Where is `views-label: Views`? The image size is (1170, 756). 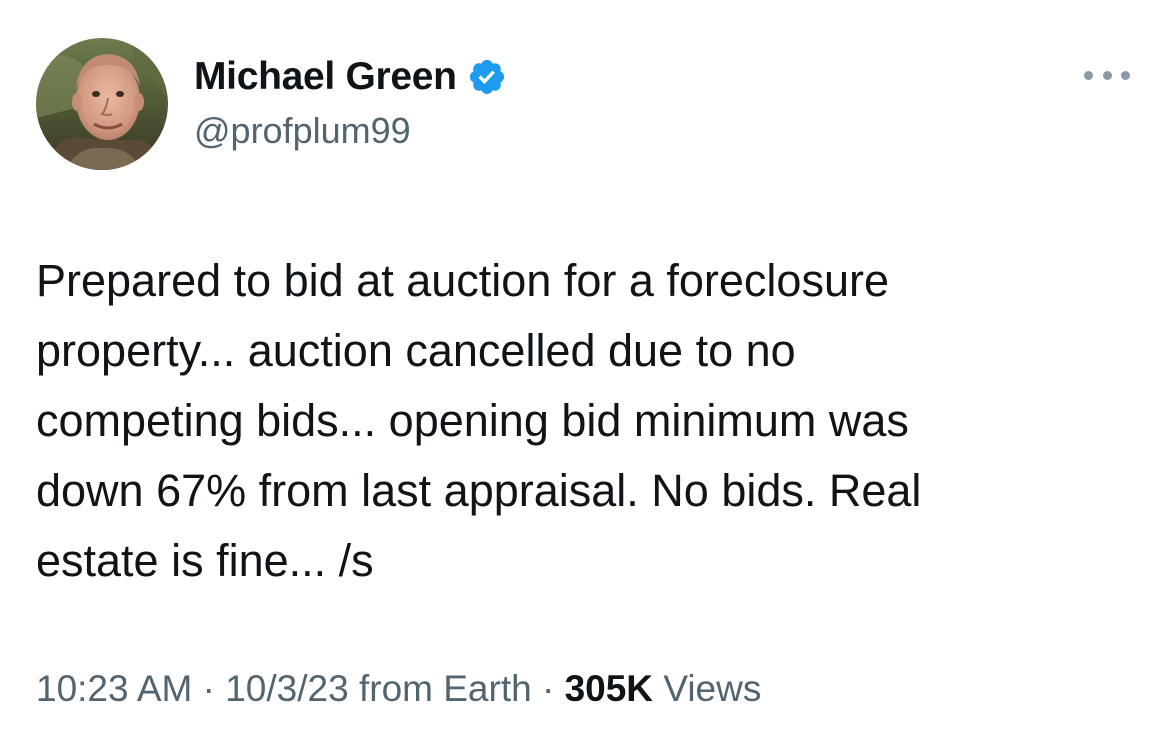
views-label: Views is located at coordinates (712, 688).